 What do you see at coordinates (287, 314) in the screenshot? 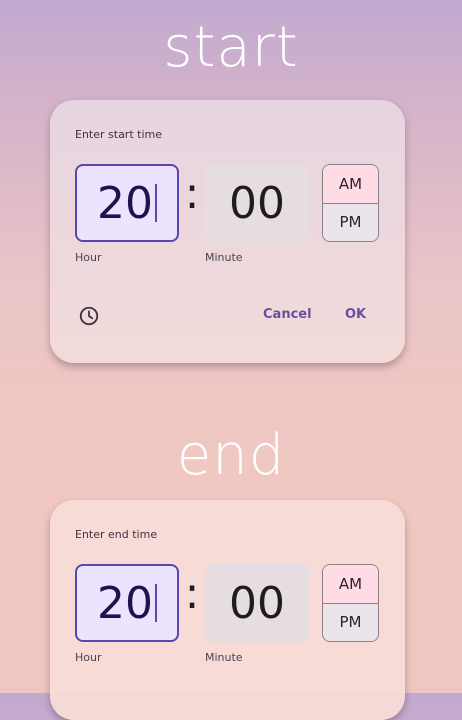
I see `cancel-button: Cancel` at bounding box center [287, 314].